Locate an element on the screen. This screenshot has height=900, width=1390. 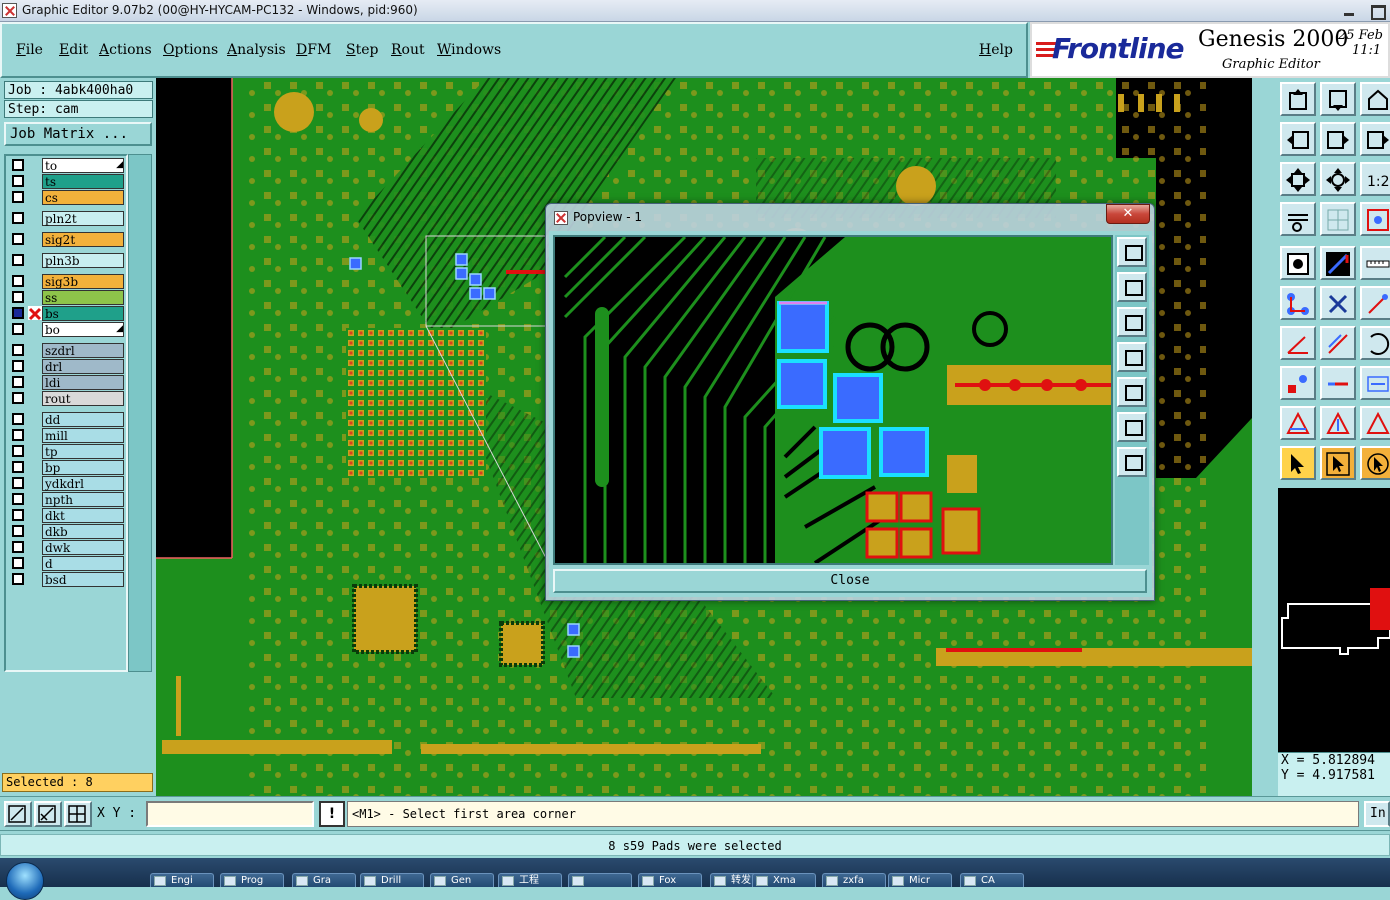
menu-analysis: Analysis is located at coordinates (256, 50).